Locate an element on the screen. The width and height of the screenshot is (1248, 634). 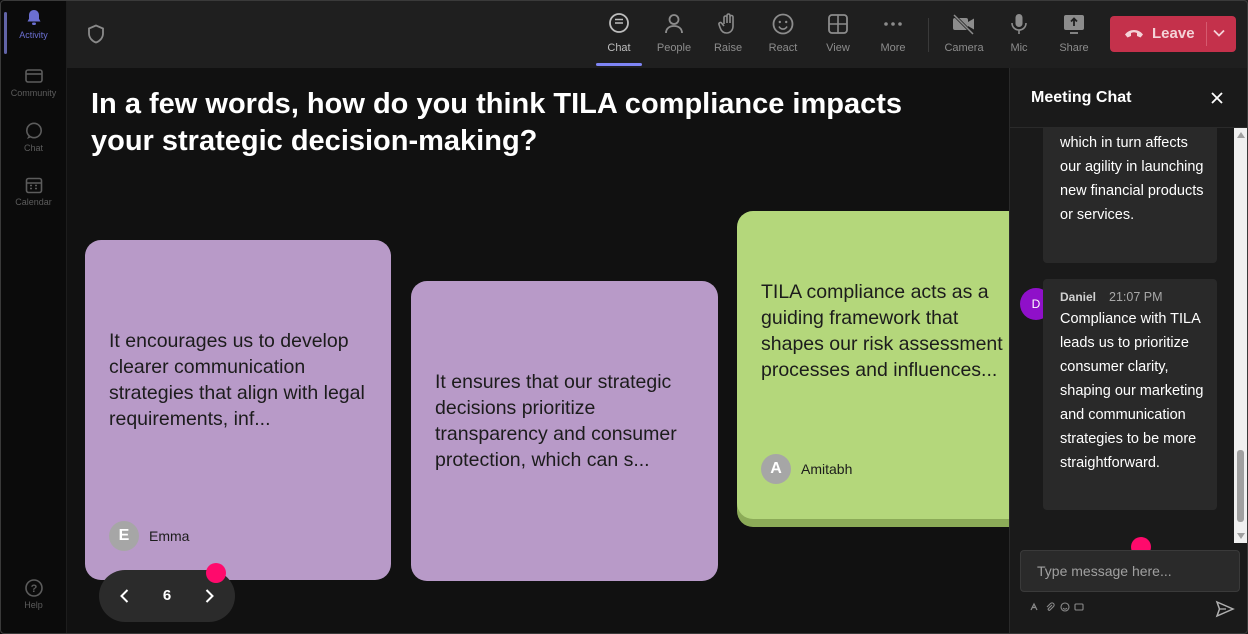
chevron-down-icon is located at coordinates (1219, 33).